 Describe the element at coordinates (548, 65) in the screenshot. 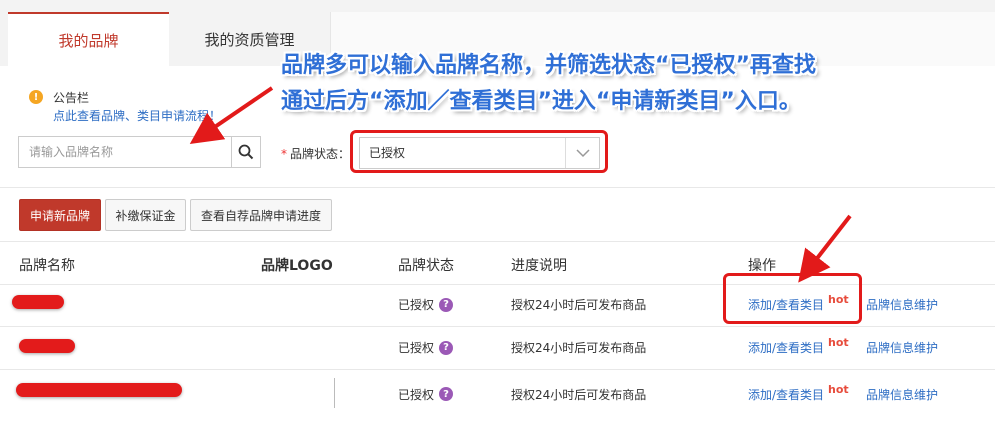

I see `annotation-line-1: 品牌多可以输入品牌名称，并筛选状态“已授权”再查找` at that location.